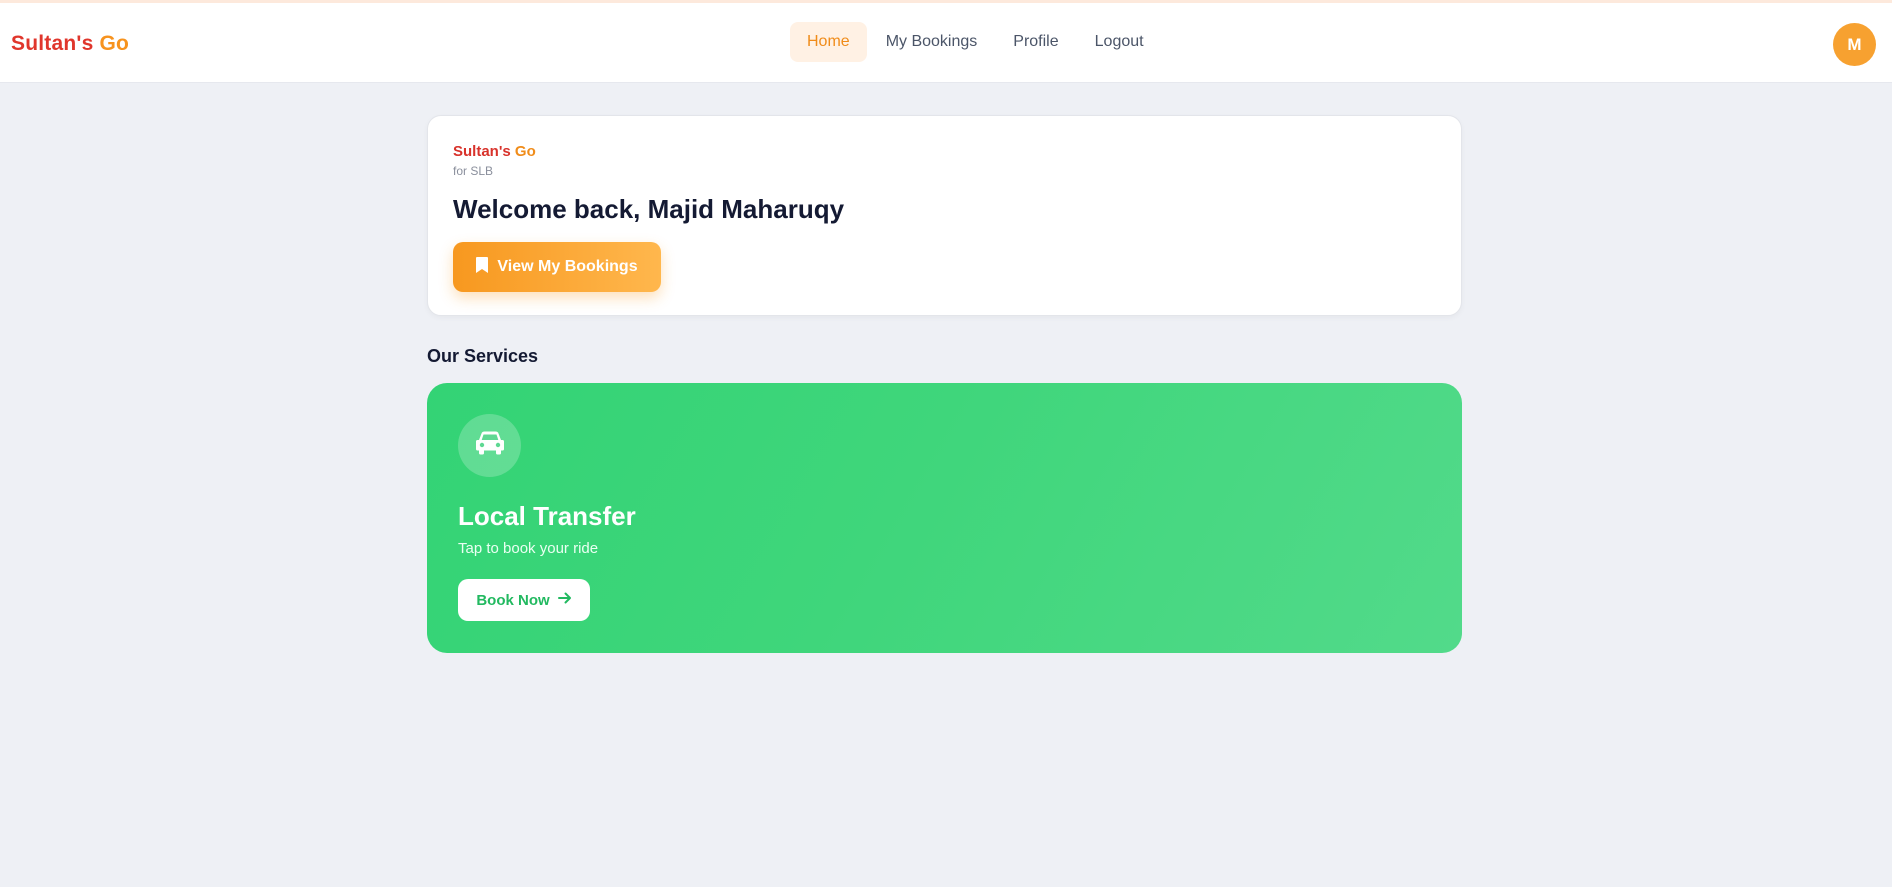  I want to click on welcome-title: Welcome back, Majid Maharuqy, so click(649, 209).